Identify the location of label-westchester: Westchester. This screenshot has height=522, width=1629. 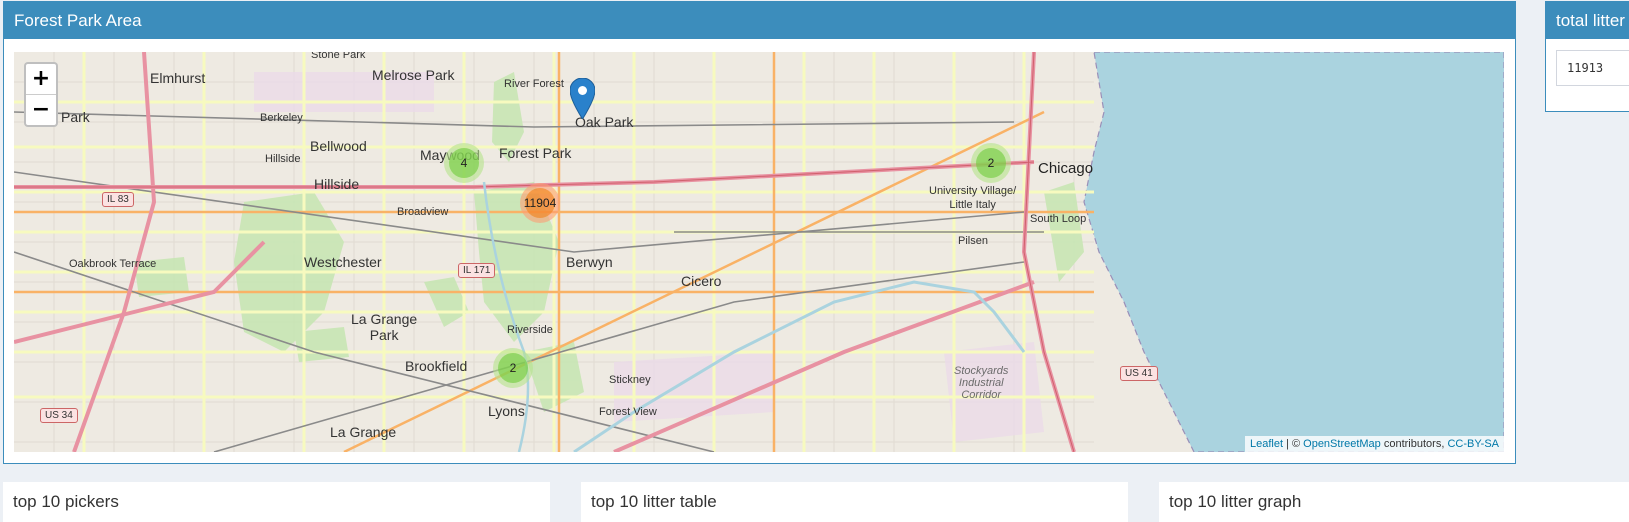
(343, 262).